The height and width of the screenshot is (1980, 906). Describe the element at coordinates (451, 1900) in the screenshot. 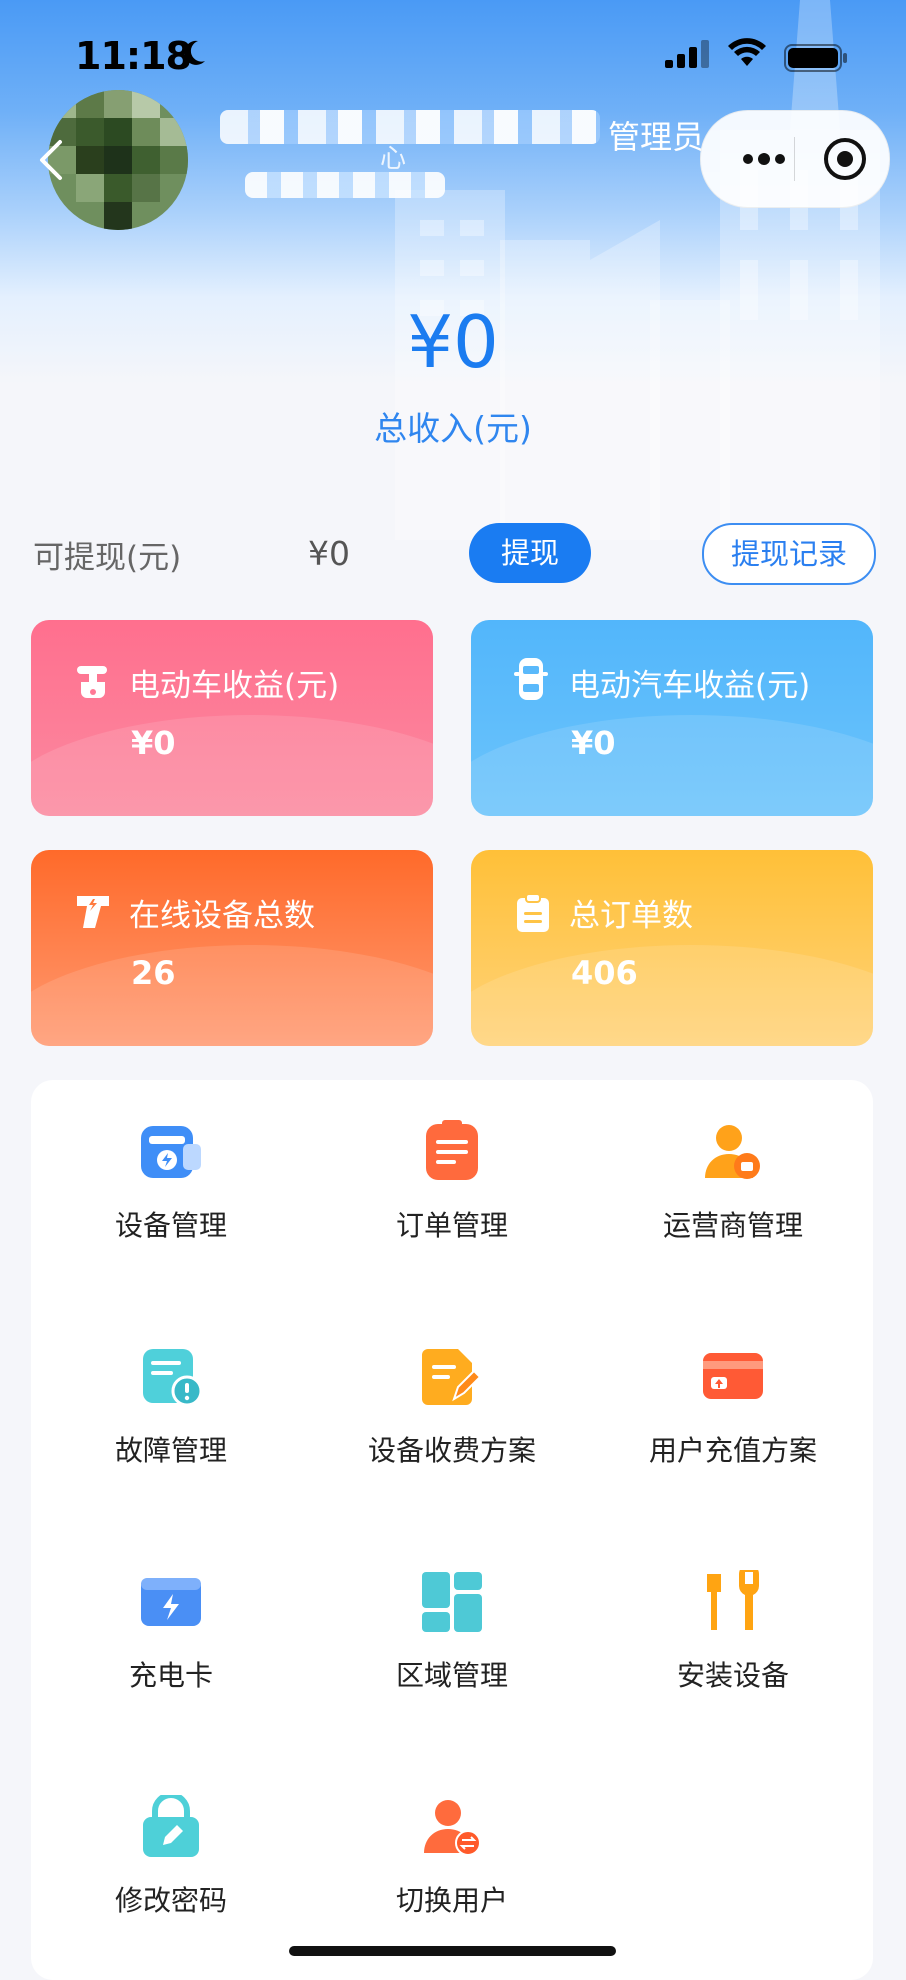

I see `menu-label: 切换用户` at that location.